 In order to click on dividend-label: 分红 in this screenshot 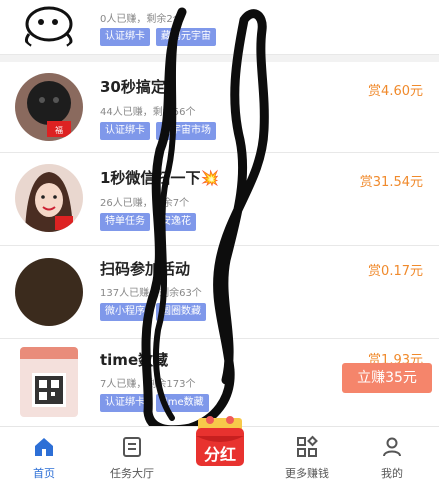, I will do `click(219, 454)`.